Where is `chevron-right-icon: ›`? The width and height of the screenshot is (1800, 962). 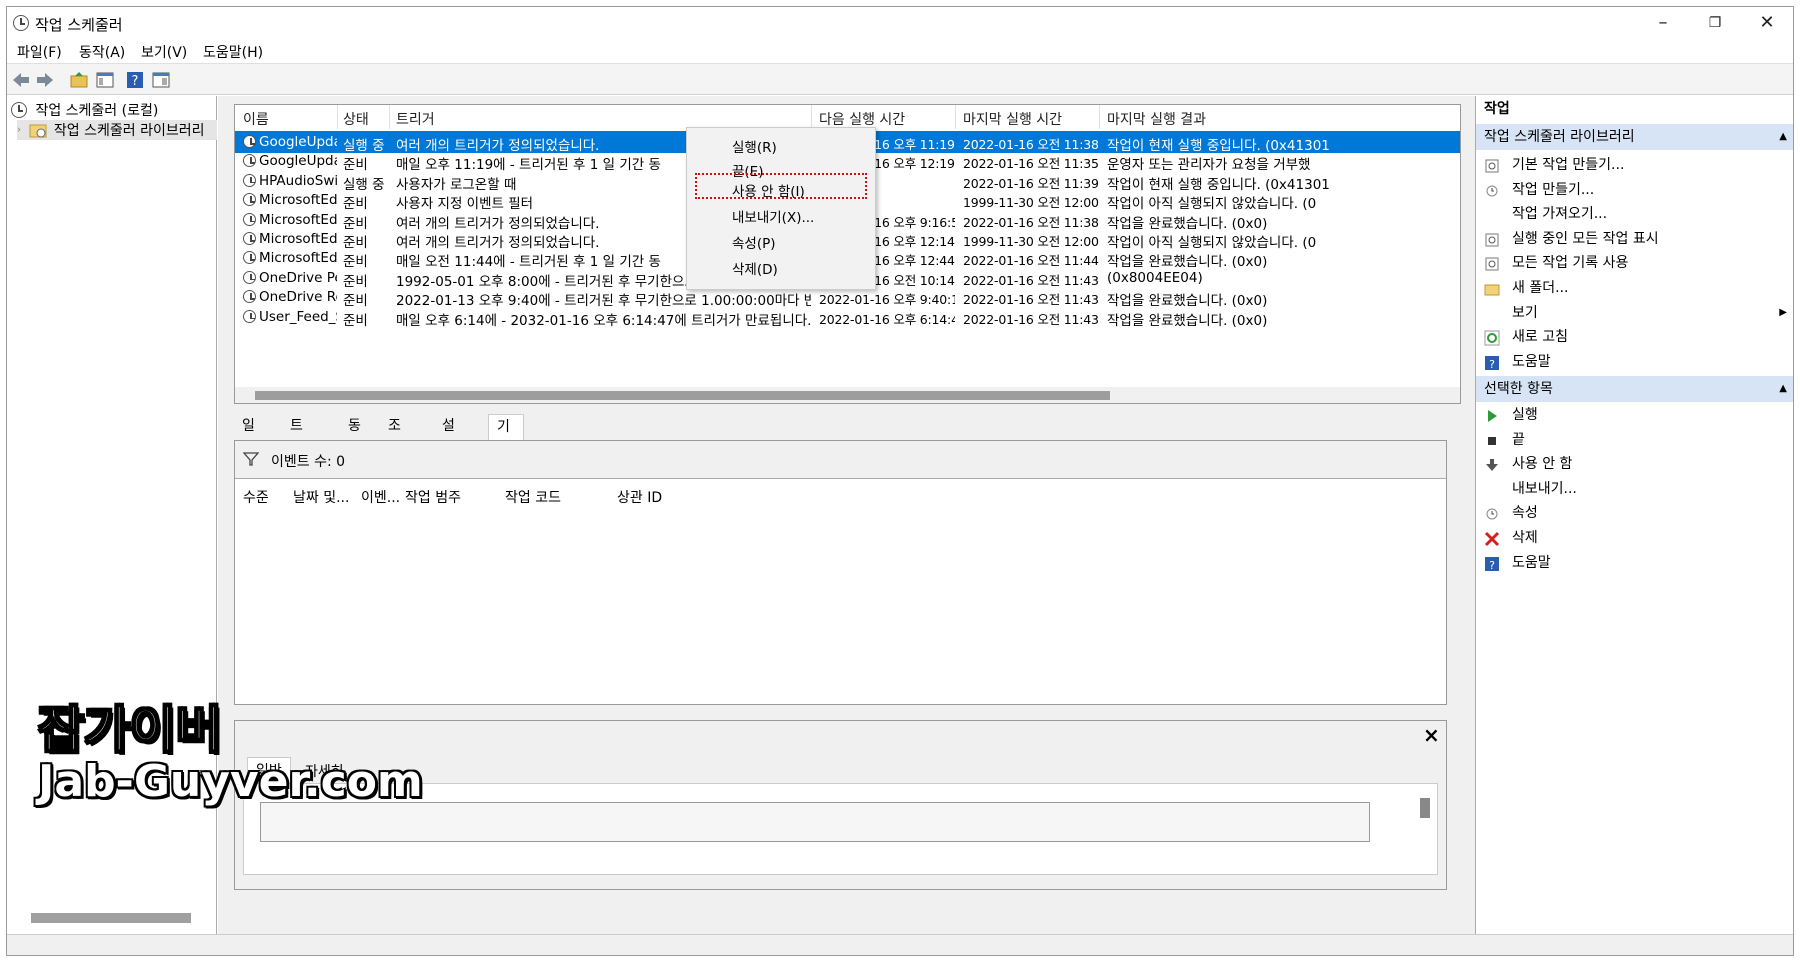
chevron-right-icon: › is located at coordinates (19, 130).